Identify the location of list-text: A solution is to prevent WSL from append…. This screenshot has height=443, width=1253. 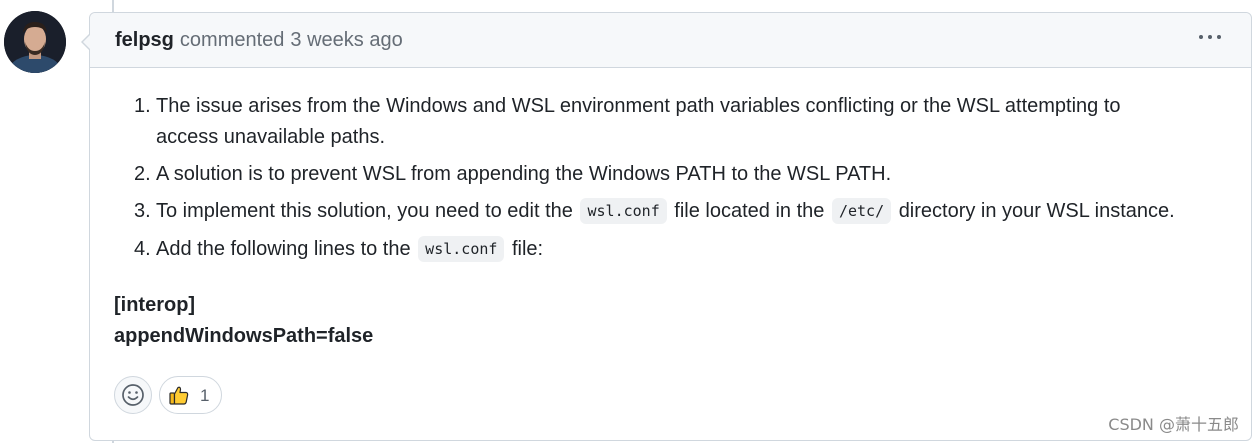
(524, 174).